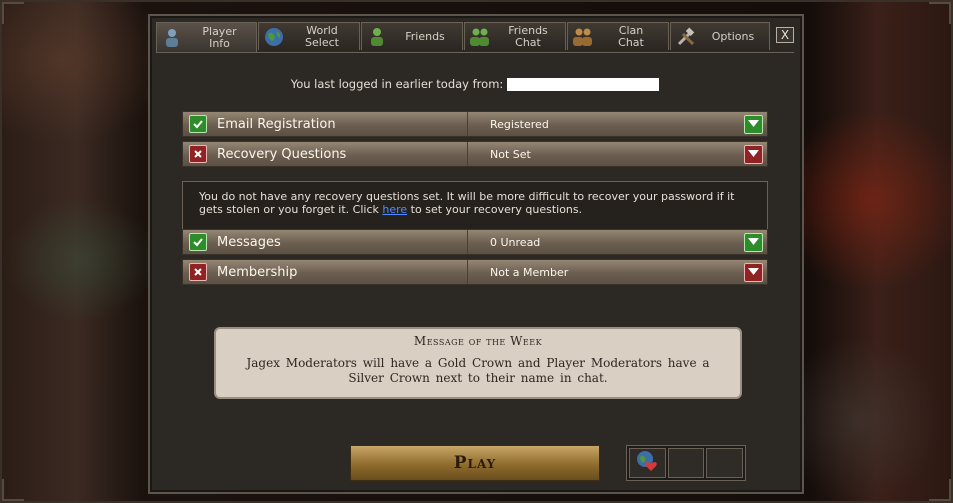 The height and width of the screenshot is (503, 953). I want to click on row-value: Not Set, so click(510, 154).